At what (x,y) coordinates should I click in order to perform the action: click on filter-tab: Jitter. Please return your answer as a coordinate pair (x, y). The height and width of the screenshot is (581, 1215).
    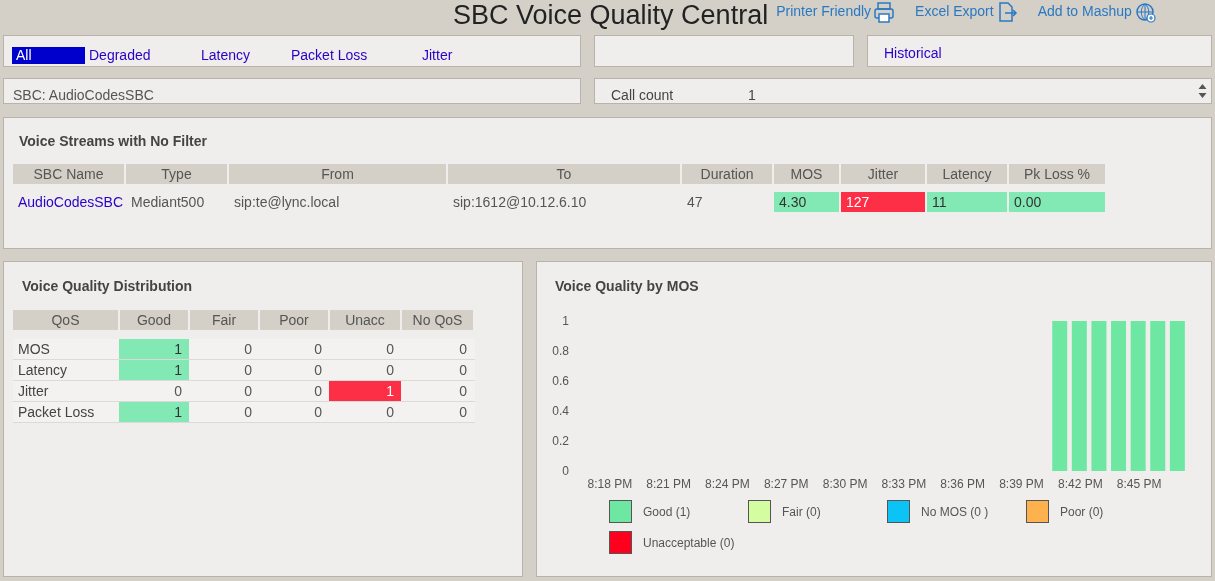
    Looking at the image, I should click on (448, 55).